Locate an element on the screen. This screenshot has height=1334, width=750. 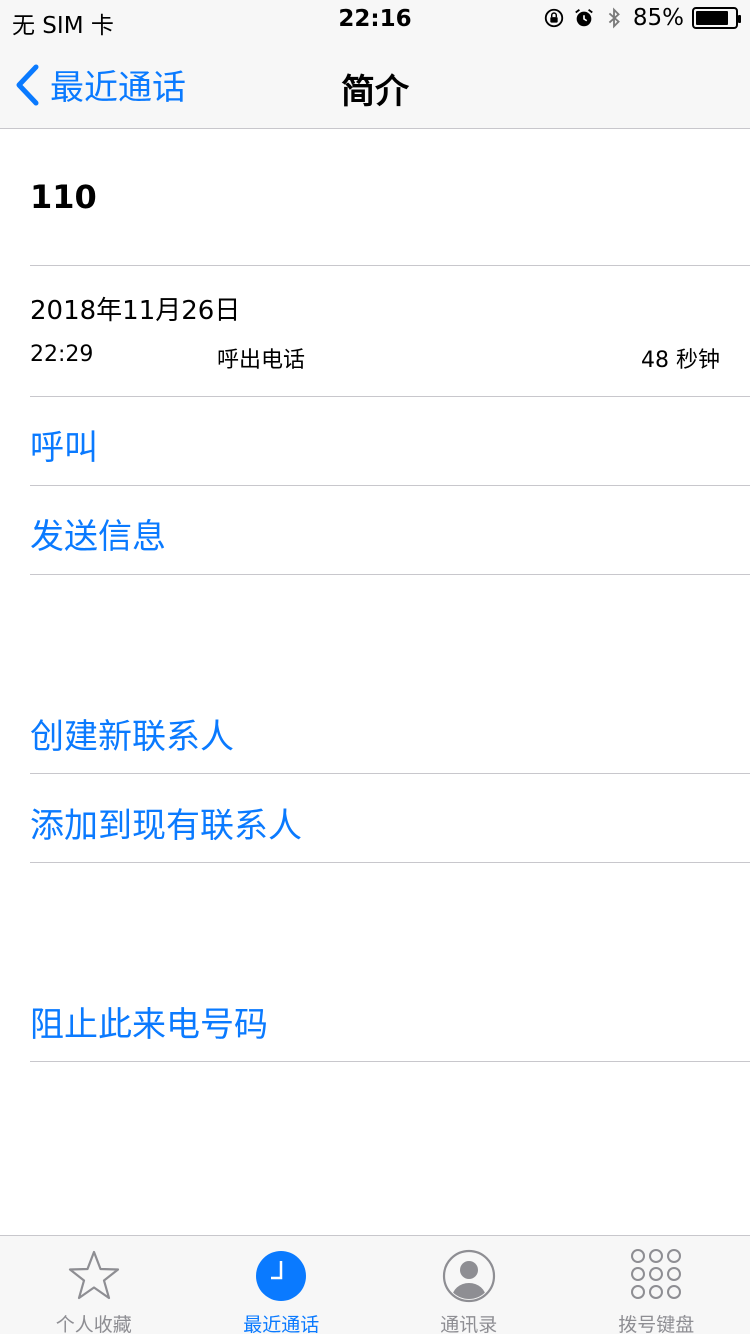
clock-icon is located at coordinates (281, 1276).